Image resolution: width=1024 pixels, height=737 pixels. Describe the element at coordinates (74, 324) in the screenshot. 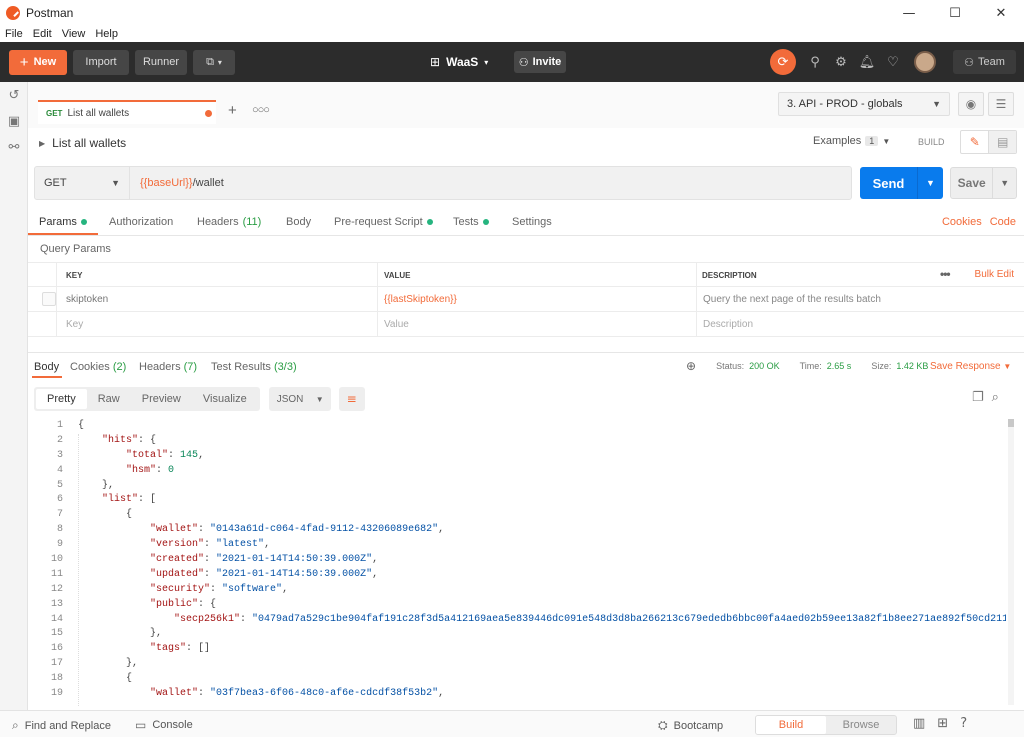

I see `new-param-key-input: Key` at that location.